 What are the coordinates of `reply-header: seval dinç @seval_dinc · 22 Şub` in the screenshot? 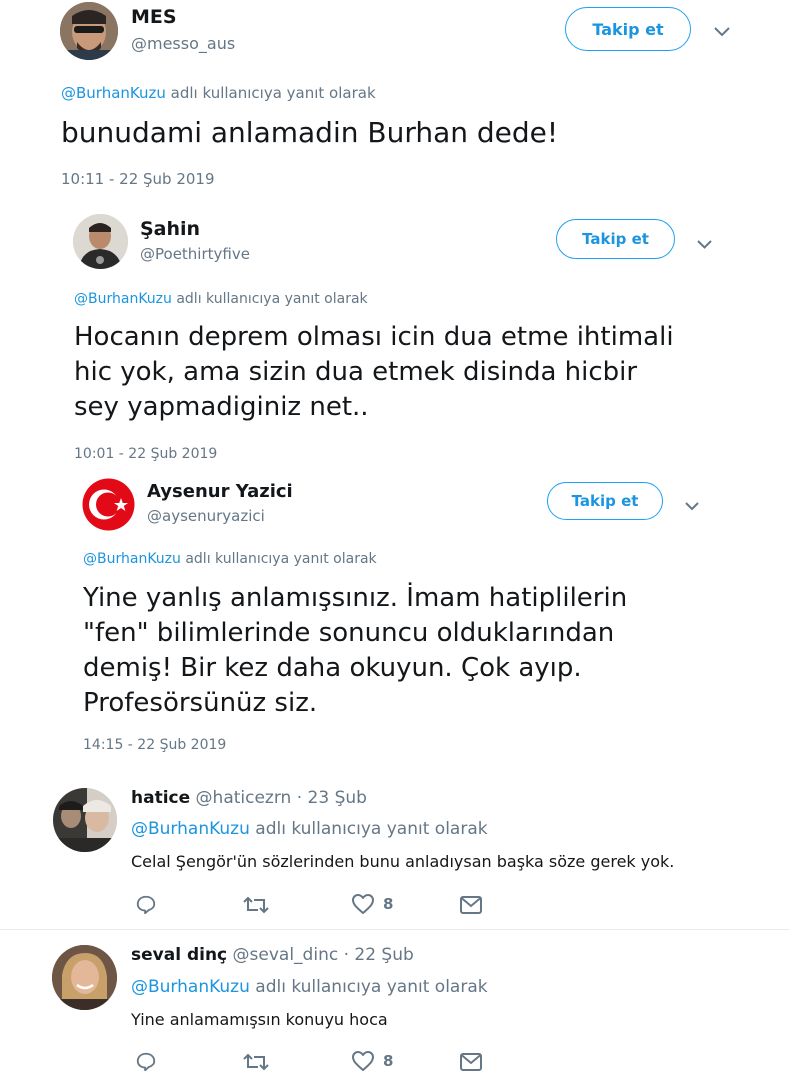 It's located at (272, 955).